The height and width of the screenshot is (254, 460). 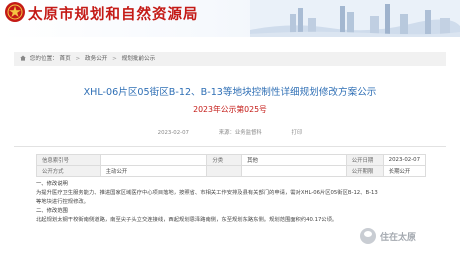 What do you see at coordinates (65, 59) in the screenshot?
I see `breadcrumb-home: 首页` at bounding box center [65, 59].